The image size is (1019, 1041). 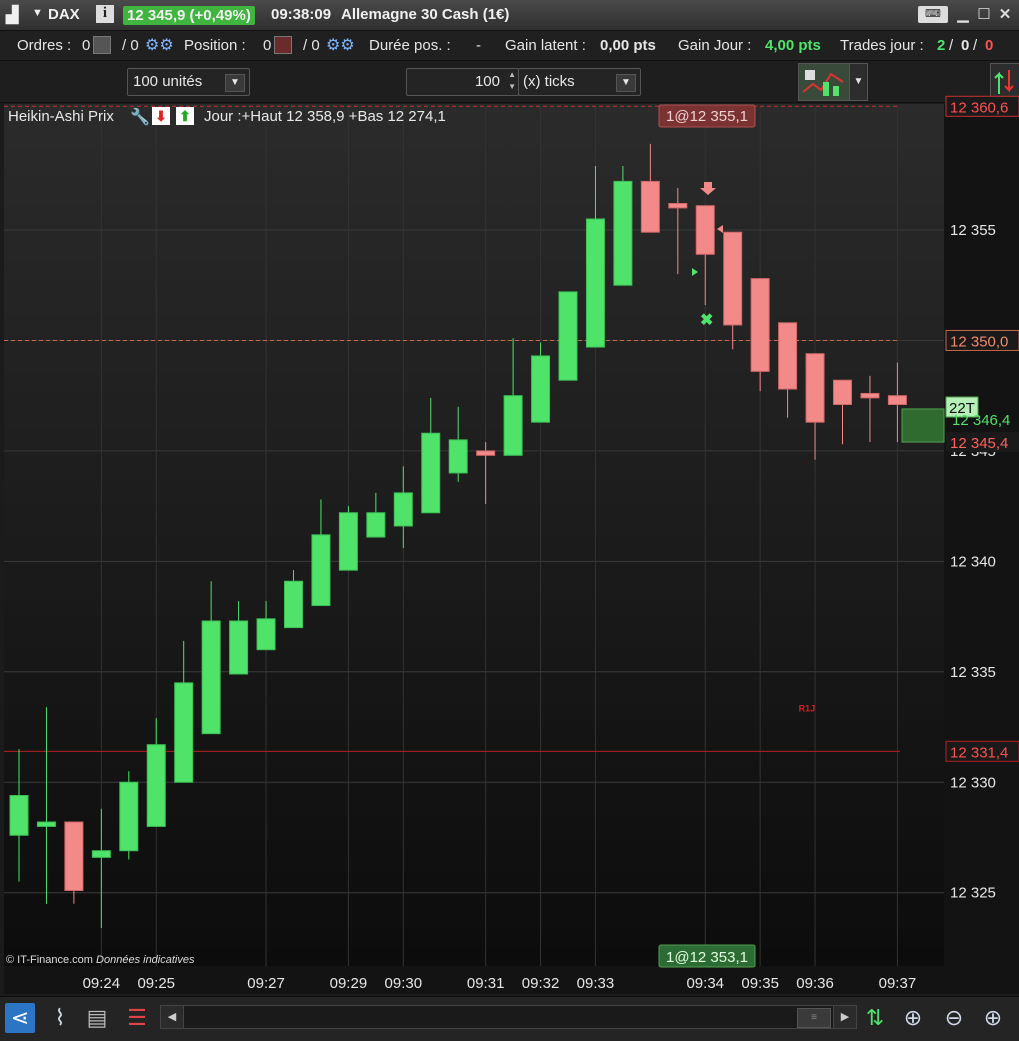 What do you see at coordinates (913, 1018) in the screenshot?
I see `zoom-area-icon: ⊕` at bounding box center [913, 1018].